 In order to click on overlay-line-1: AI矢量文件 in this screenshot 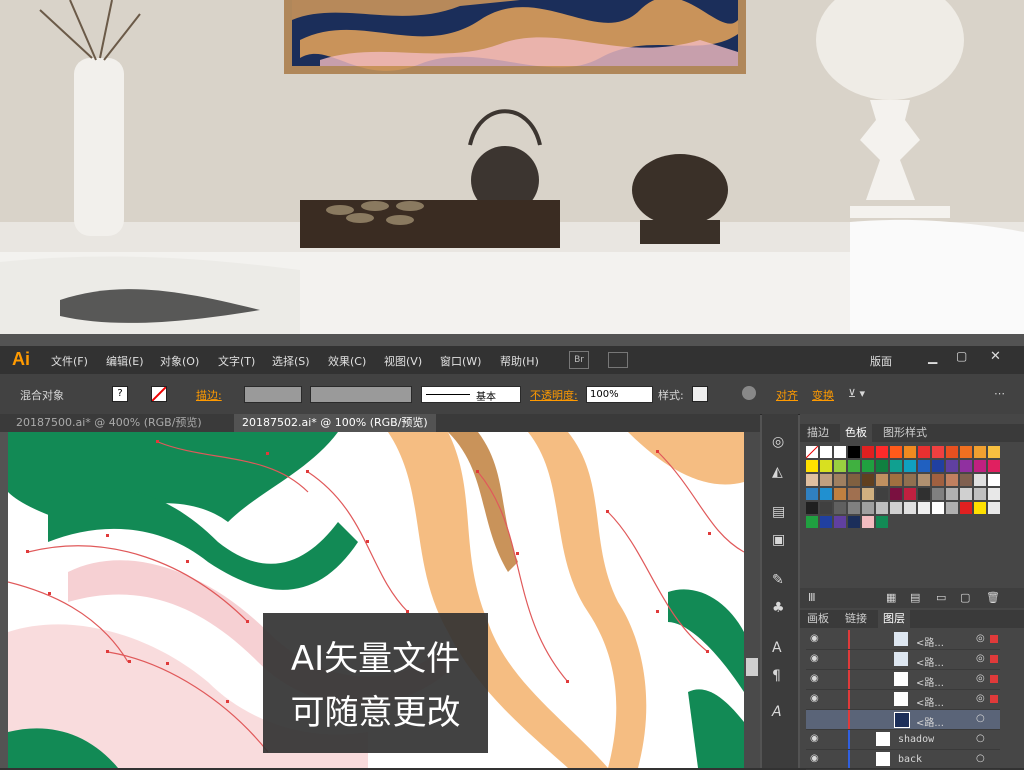, I will do `click(375, 659)`.